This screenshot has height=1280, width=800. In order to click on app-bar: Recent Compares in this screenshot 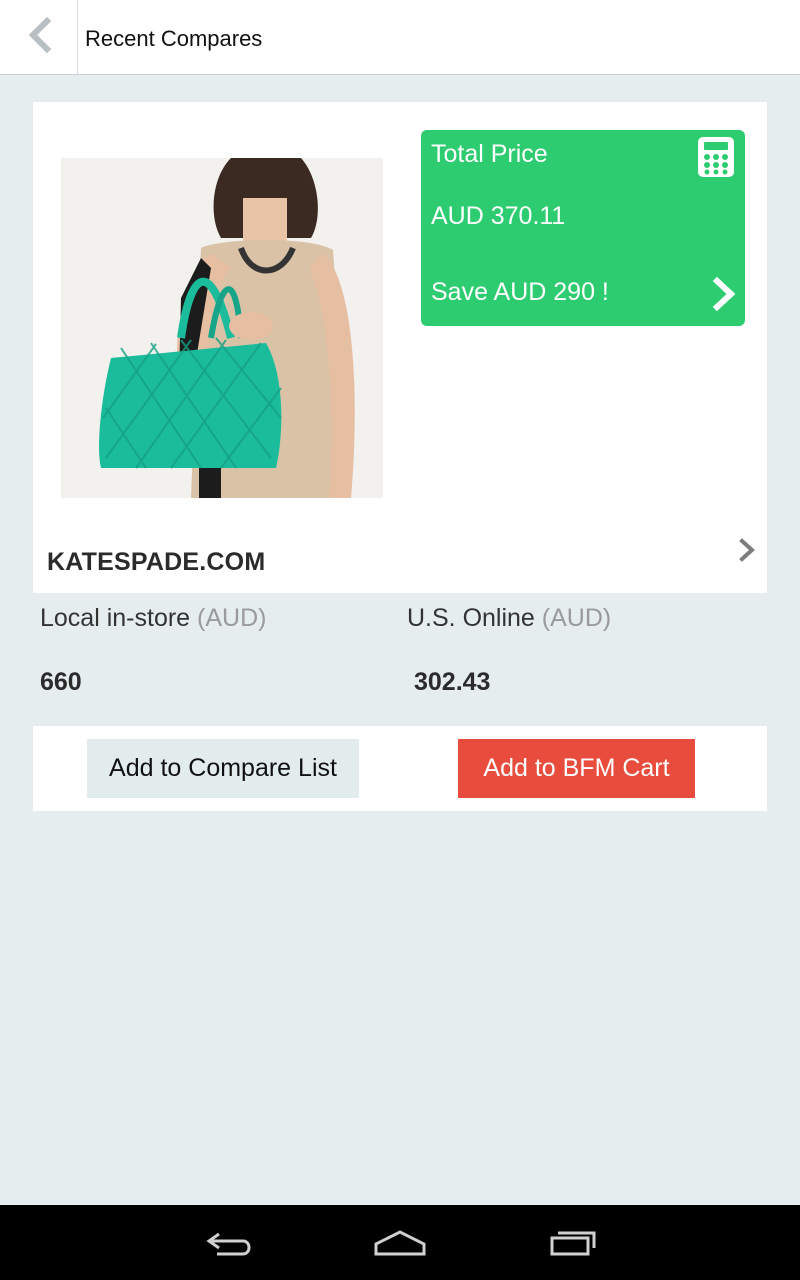, I will do `click(400, 37)`.